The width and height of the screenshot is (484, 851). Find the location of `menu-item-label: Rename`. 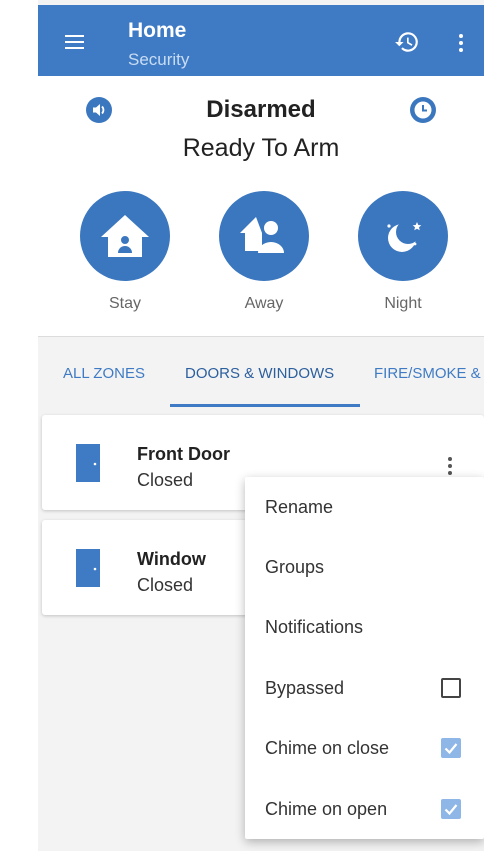

menu-item-label: Rename is located at coordinates (299, 507).